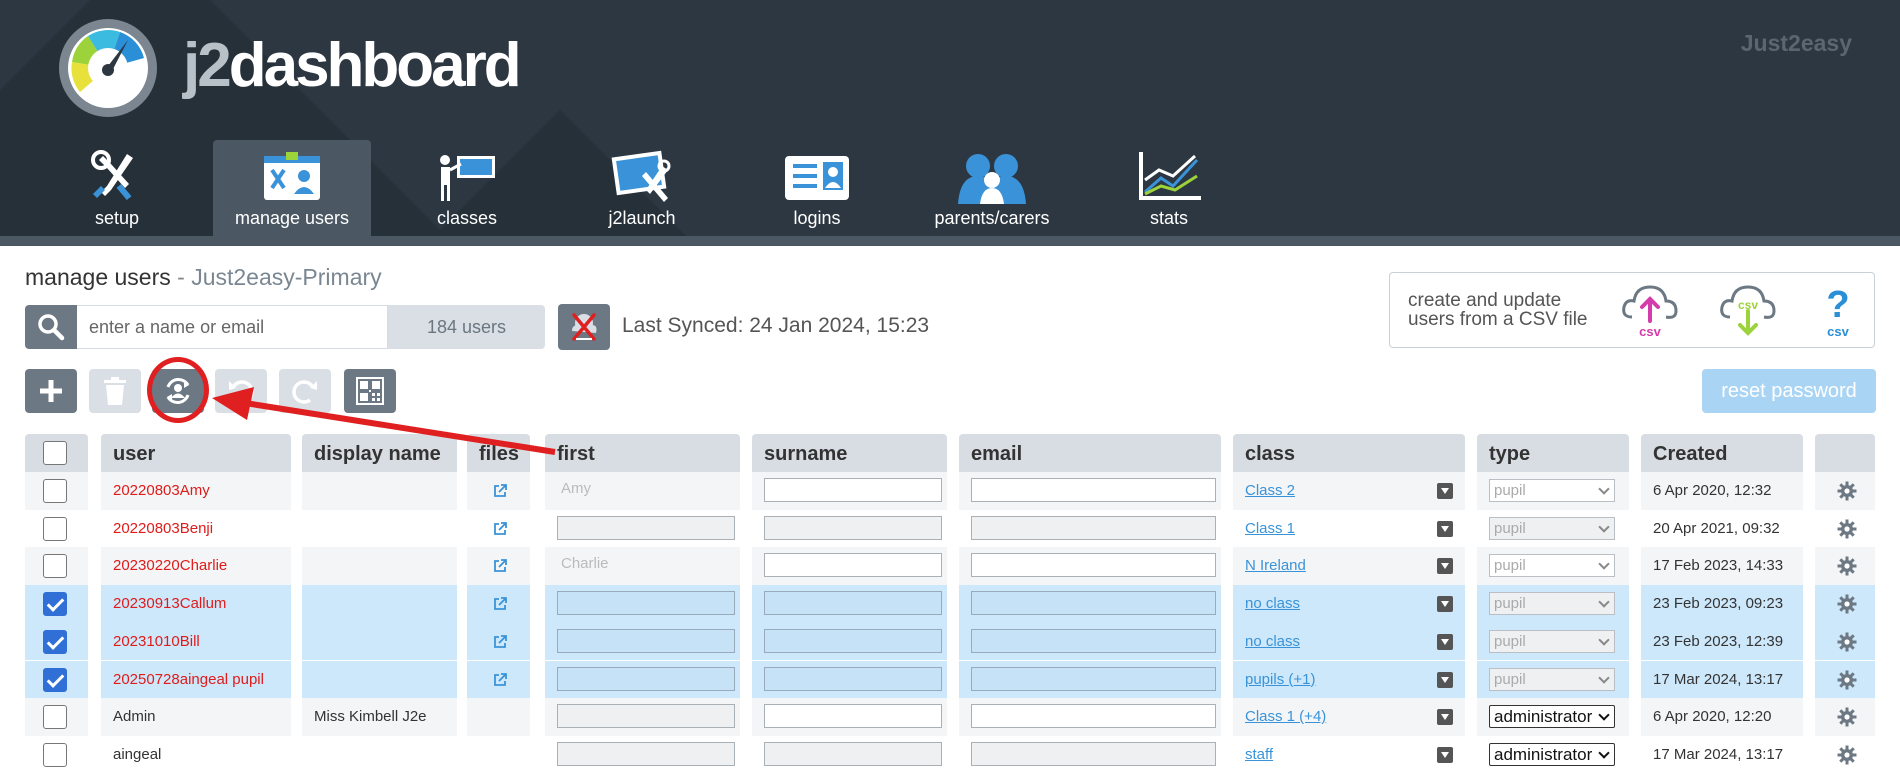 The image size is (1900, 774). What do you see at coordinates (1349, 453) in the screenshot?
I see `header-class: class` at bounding box center [1349, 453].